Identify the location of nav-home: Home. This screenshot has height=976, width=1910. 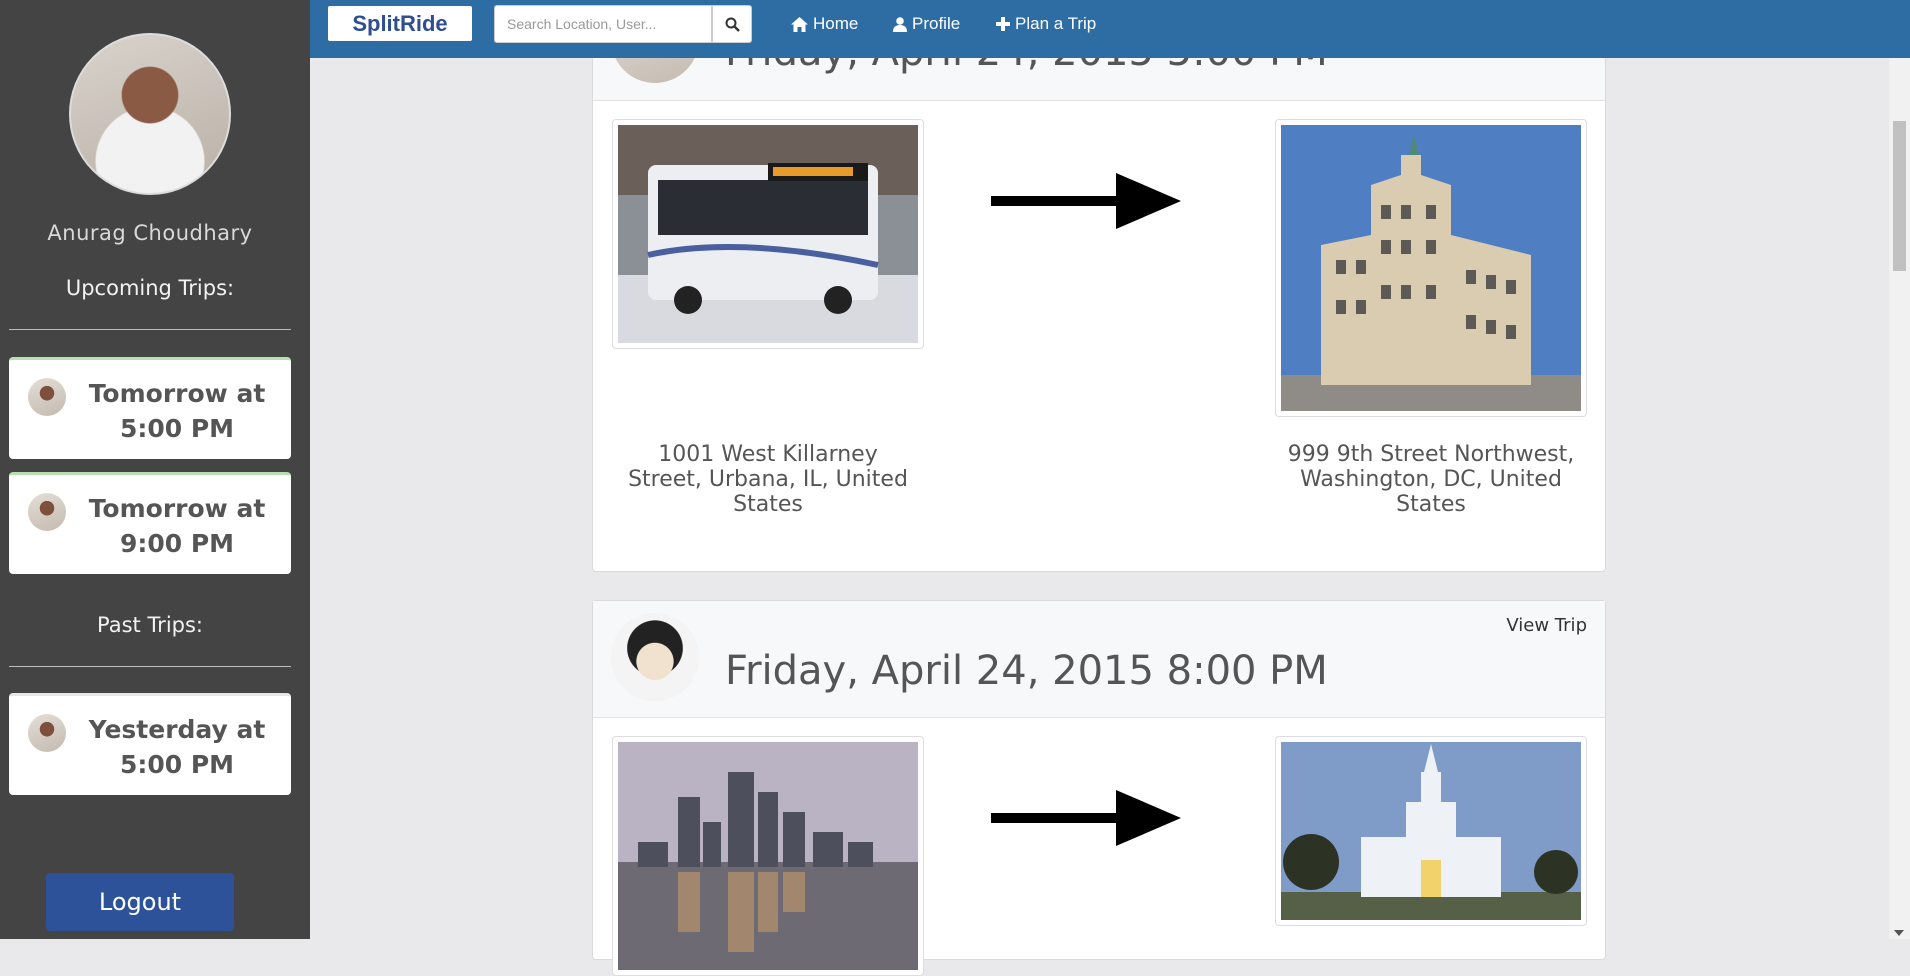
(824, 24).